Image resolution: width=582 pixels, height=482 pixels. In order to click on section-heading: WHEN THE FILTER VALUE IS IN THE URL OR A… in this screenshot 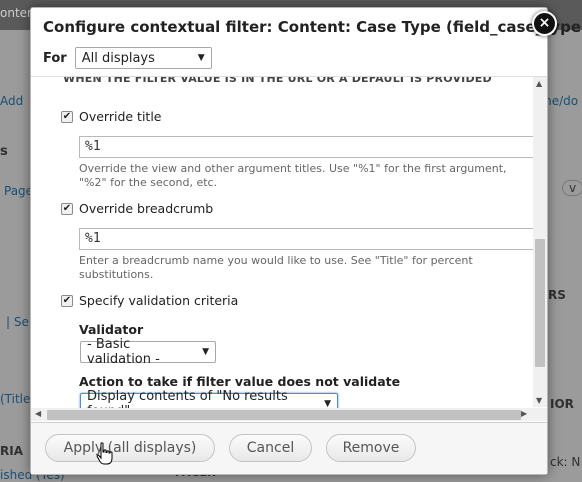, I will do `click(277, 80)`.